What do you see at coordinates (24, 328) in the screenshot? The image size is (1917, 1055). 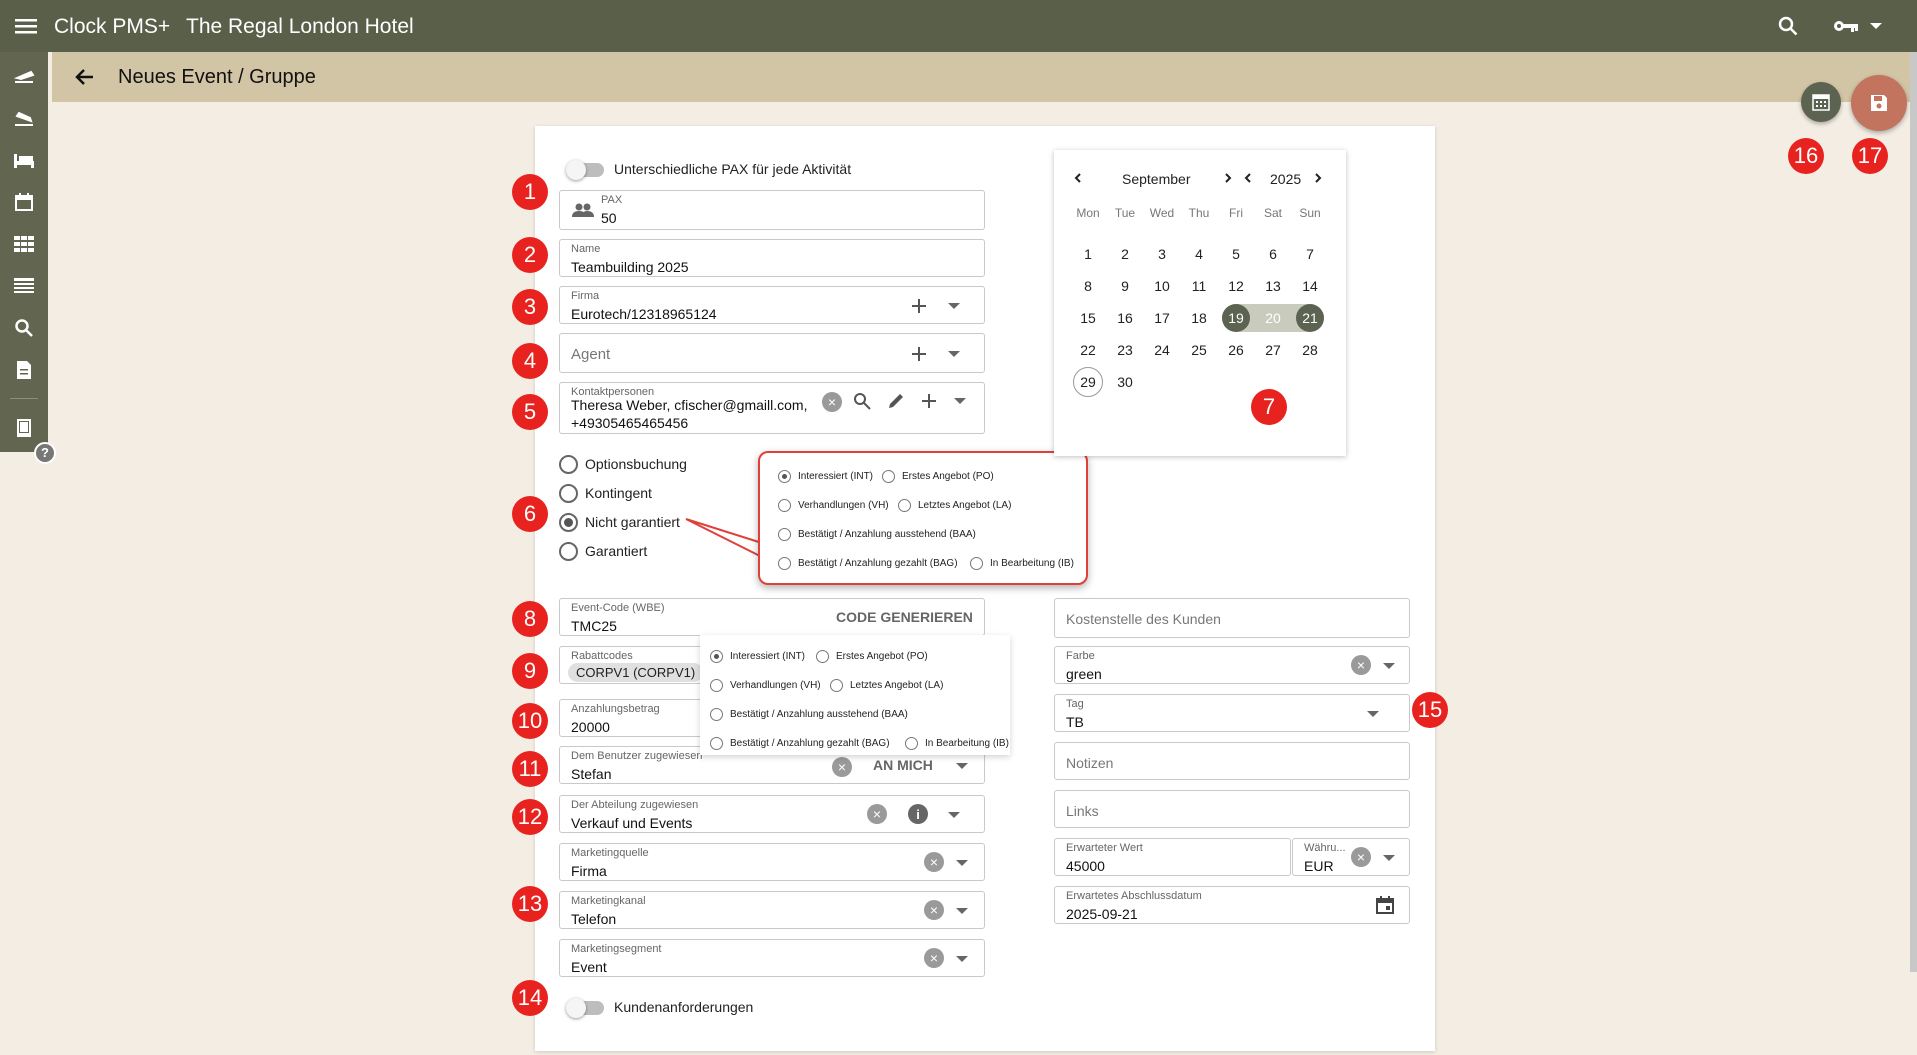 I see `search-sidebar-icon` at bounding box center [24, 328].